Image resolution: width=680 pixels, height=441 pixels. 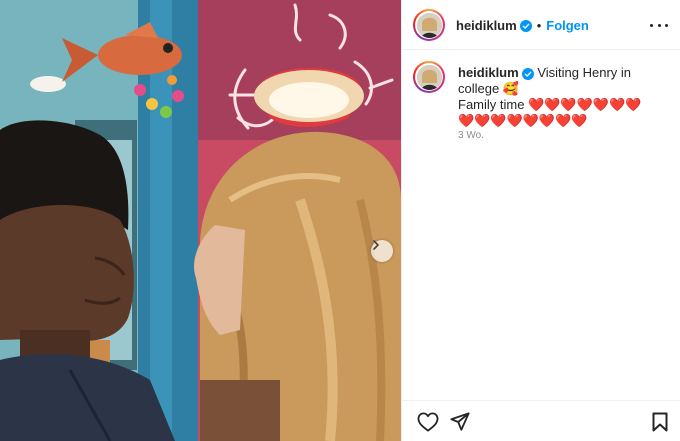 What do you see at coordinates (486, 25) in the screenshot?
I see `username: heidiklum` at bounding box center [486, 25].